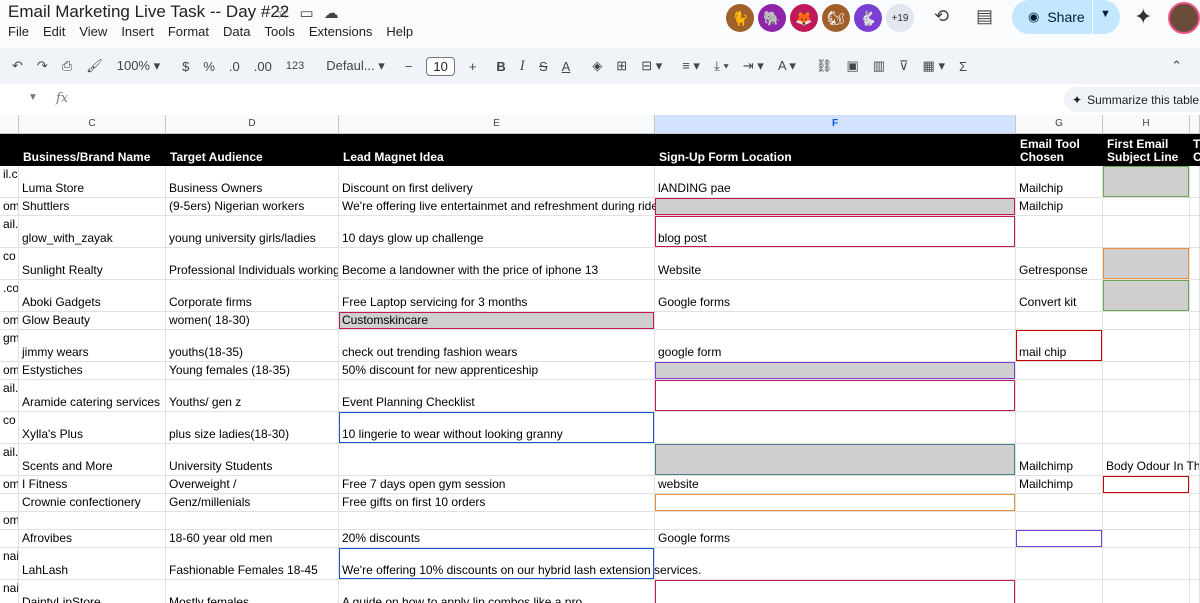  What do you see at coordinates (67, 66) in the screenshot?
I see `print-icon: ⎙` at bounding box center [67, 66].